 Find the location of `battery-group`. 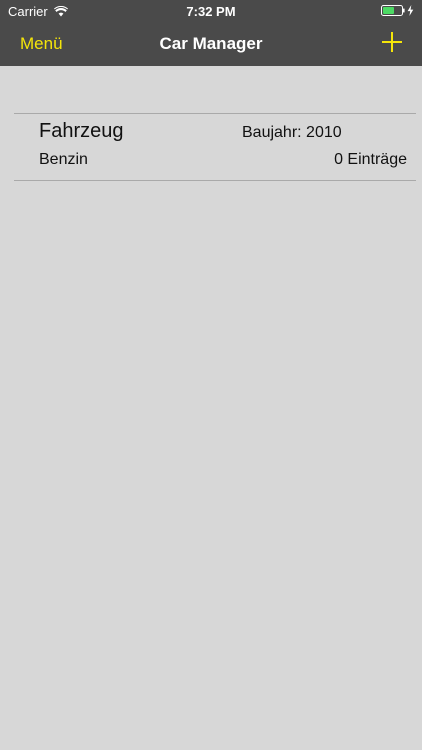

battery-group is located at coordinates (397, 10).